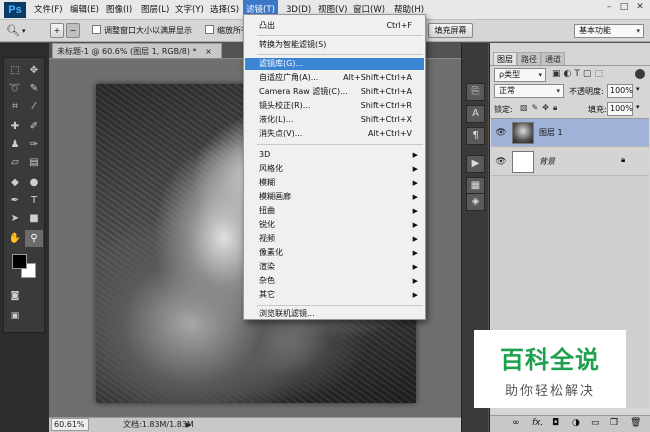 The image size is (650, 432). Describe the element at coordinates (15, 296) in the screenshot. I see `quick-mask-icon: ◙` at that location.